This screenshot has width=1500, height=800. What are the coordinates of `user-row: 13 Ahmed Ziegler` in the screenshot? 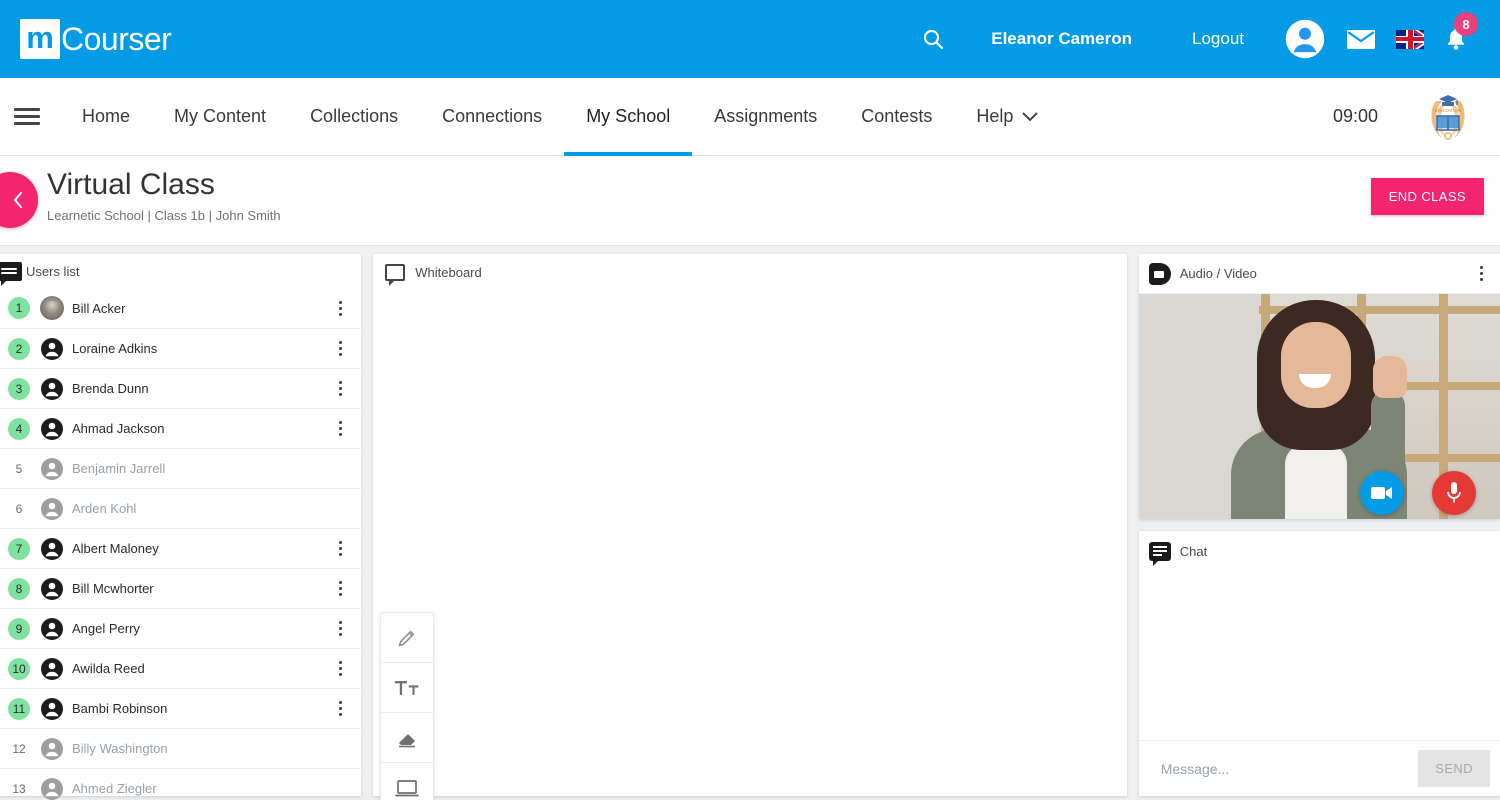 It's located at (181, 784).